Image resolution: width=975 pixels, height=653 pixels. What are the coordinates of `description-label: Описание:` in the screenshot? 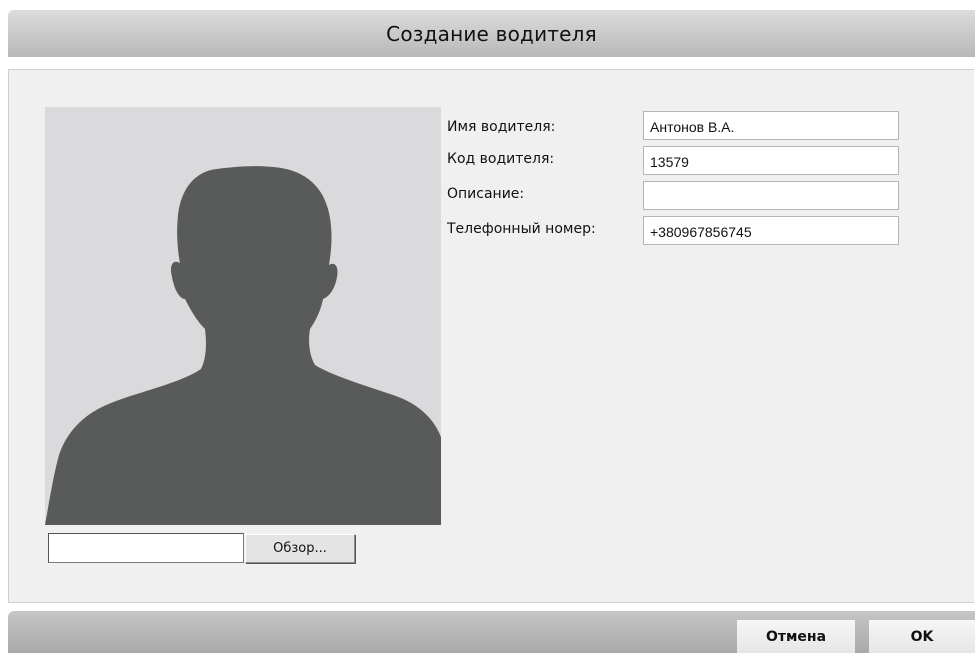 It's located at (486, 194).